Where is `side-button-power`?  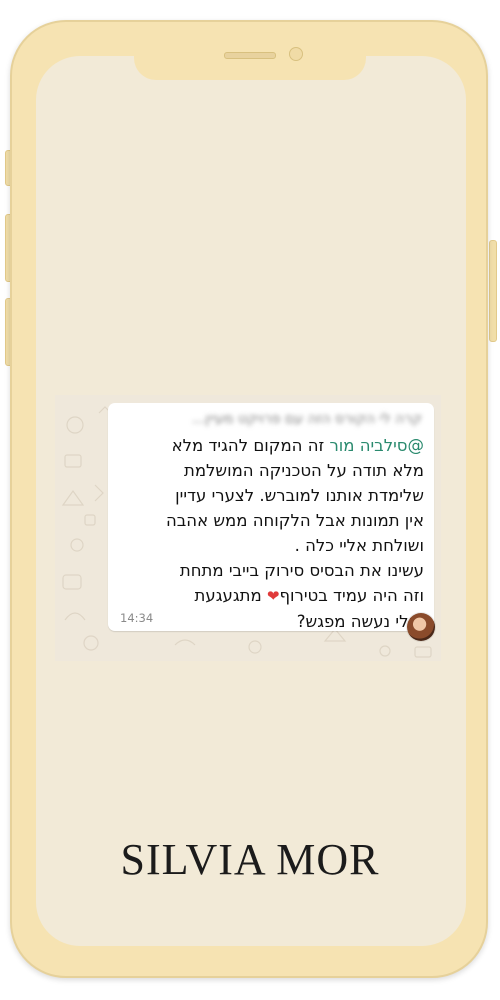
side-button-power is located at coordinates (493, 291).